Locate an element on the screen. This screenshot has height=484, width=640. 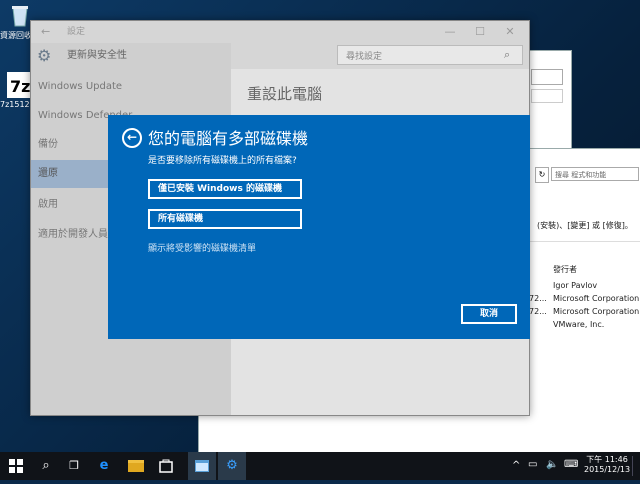
programs-search-input: 搜尋 程式和功能 is located at coordinates (595, 174).